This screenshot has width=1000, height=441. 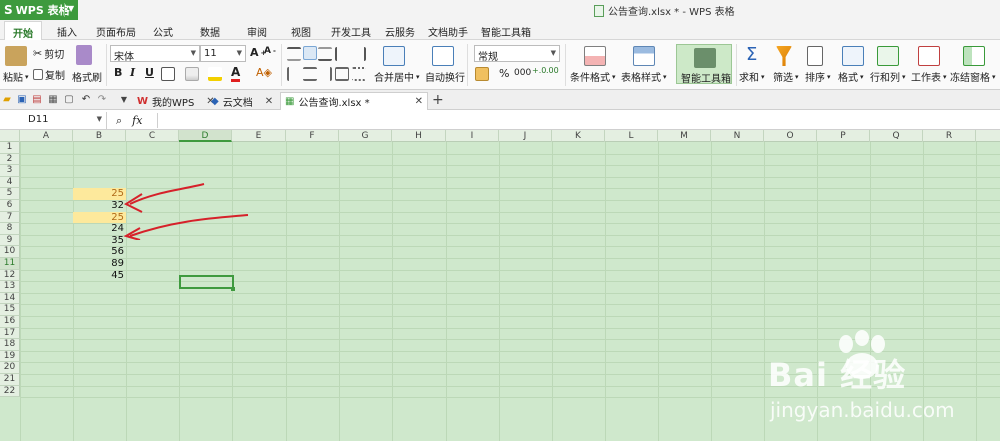 What do you see at coordinates (522, 73) in the screenshot?
I see `thousands-separator-button: 000` at bounding box center [522, 73].